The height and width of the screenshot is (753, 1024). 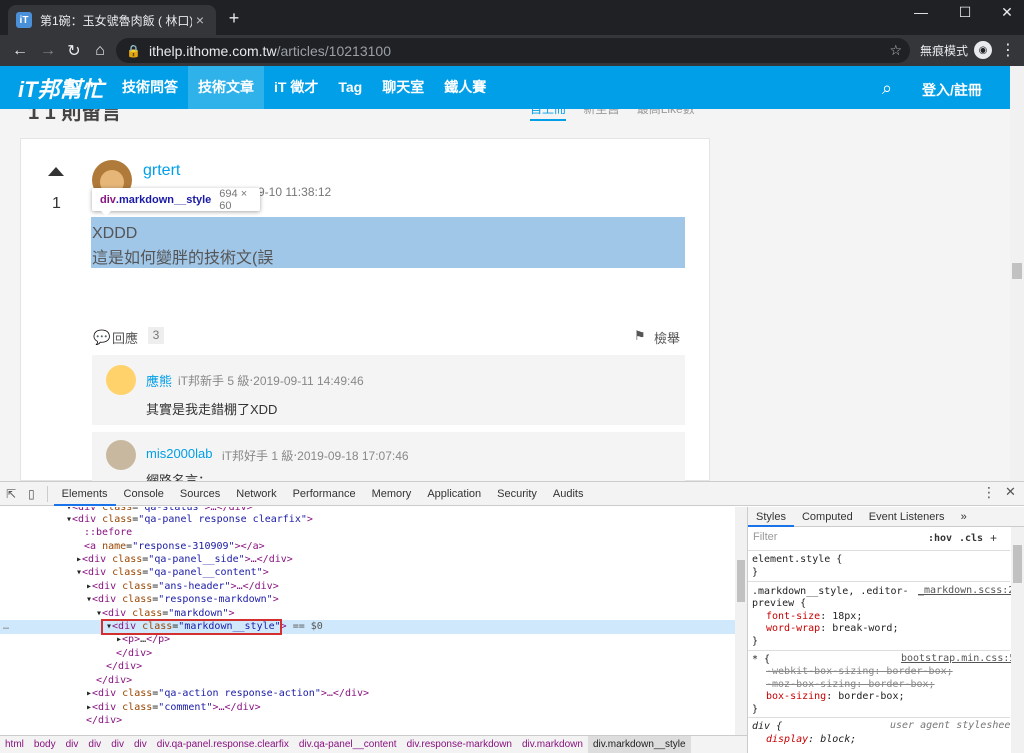 I want to click on nav-ironman: 鐵人賽, so click(x=465, y=87).